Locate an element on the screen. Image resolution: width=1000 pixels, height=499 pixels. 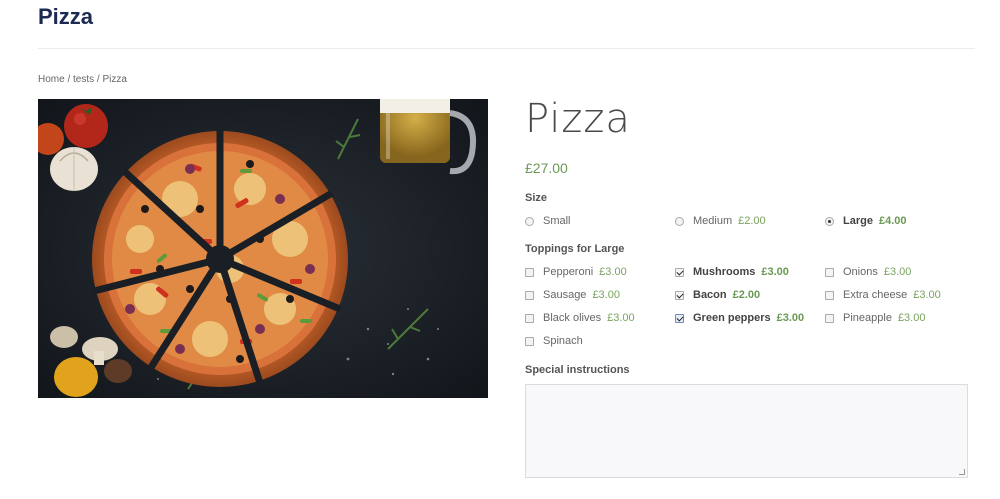
option-name: Medium is located at coordinates (713, 221).